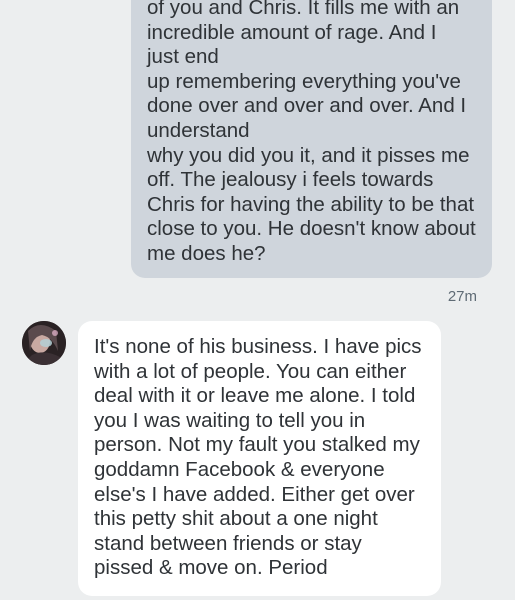 The width and height of the screenshot is (515, 600). I want to click on message-text-line: of you and Chris. It fills me with an, so click(303, 9).